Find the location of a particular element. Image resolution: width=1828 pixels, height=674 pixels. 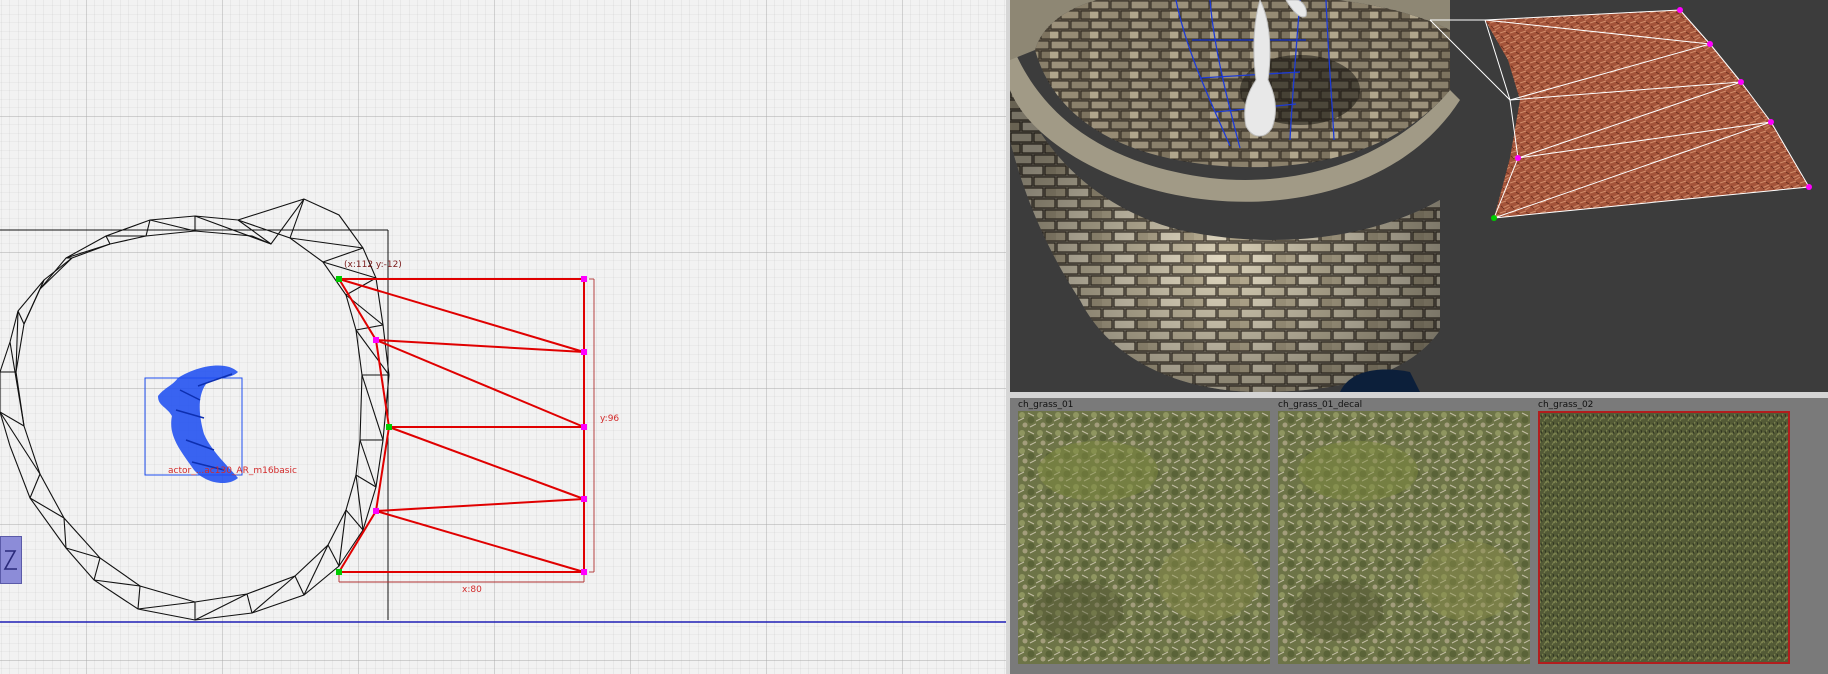

tool-icon is located at coordinates (10, 560).